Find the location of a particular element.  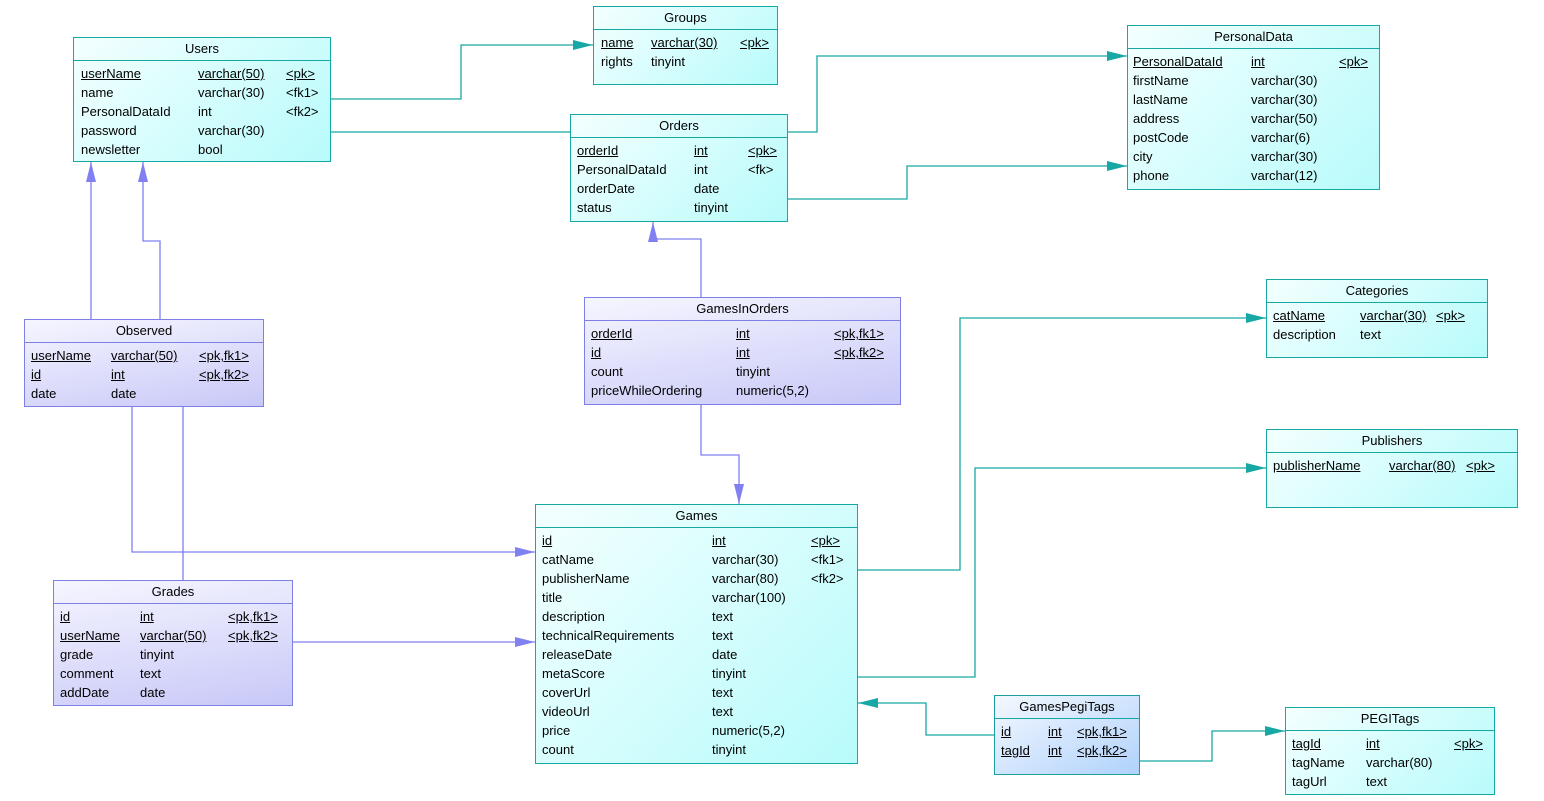

column-row: PersonalDataId int <fk> is located at coordinates (679, 169).